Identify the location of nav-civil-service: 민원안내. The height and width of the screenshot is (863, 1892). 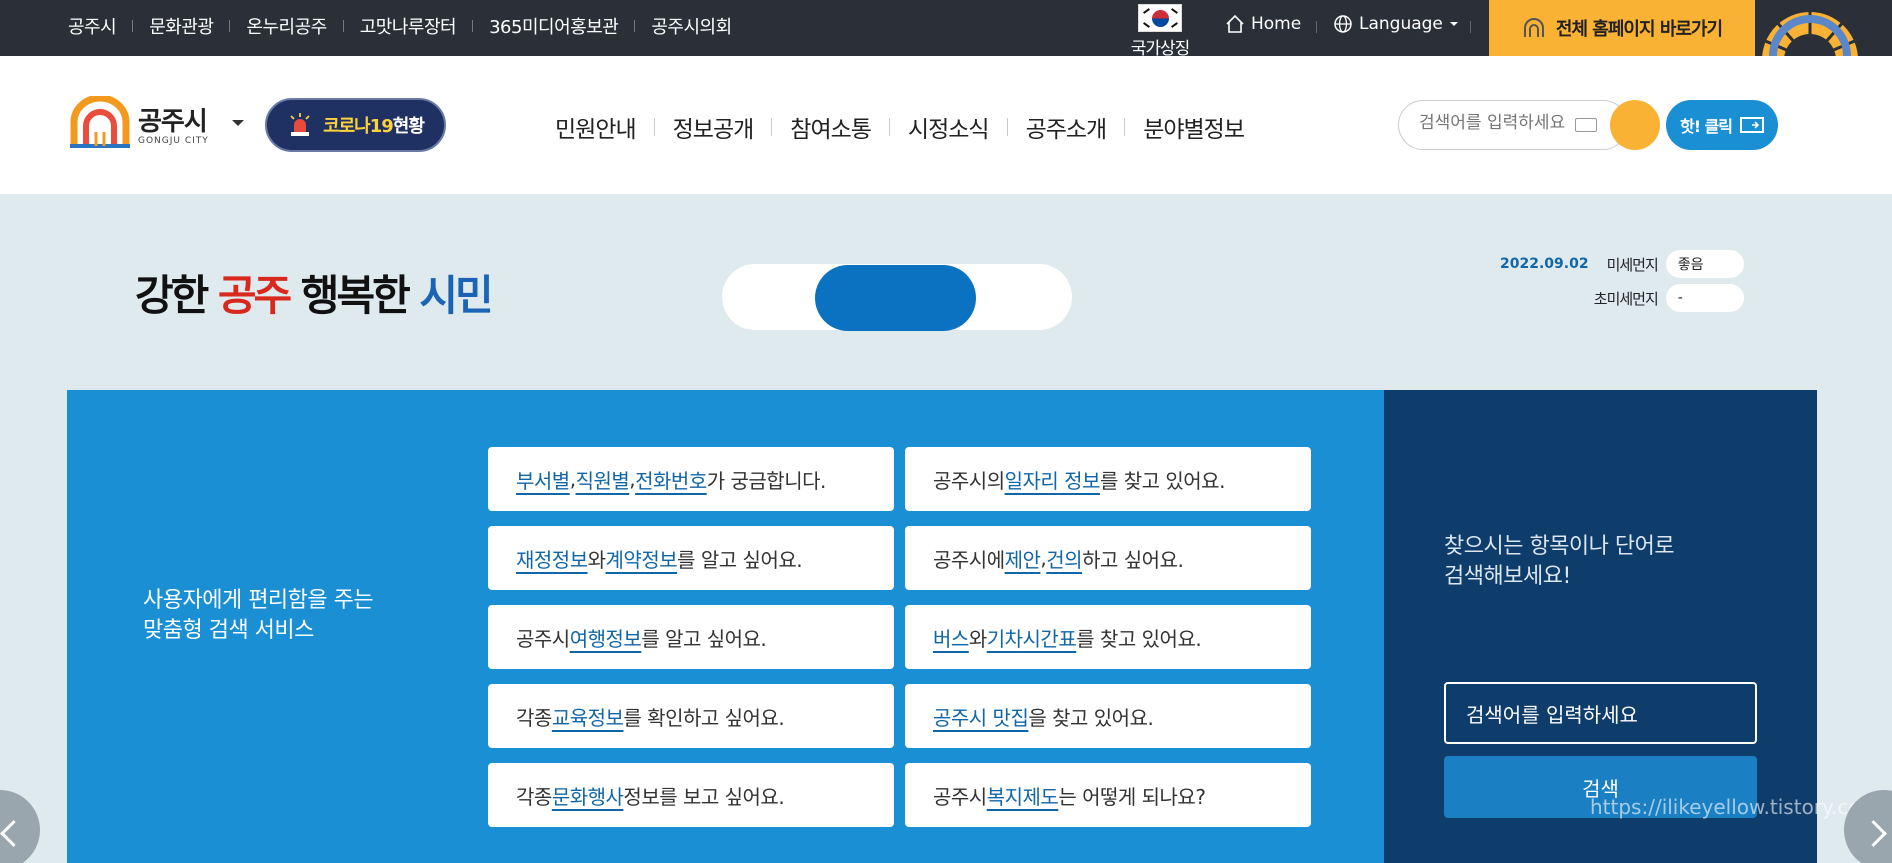
(596, 127).